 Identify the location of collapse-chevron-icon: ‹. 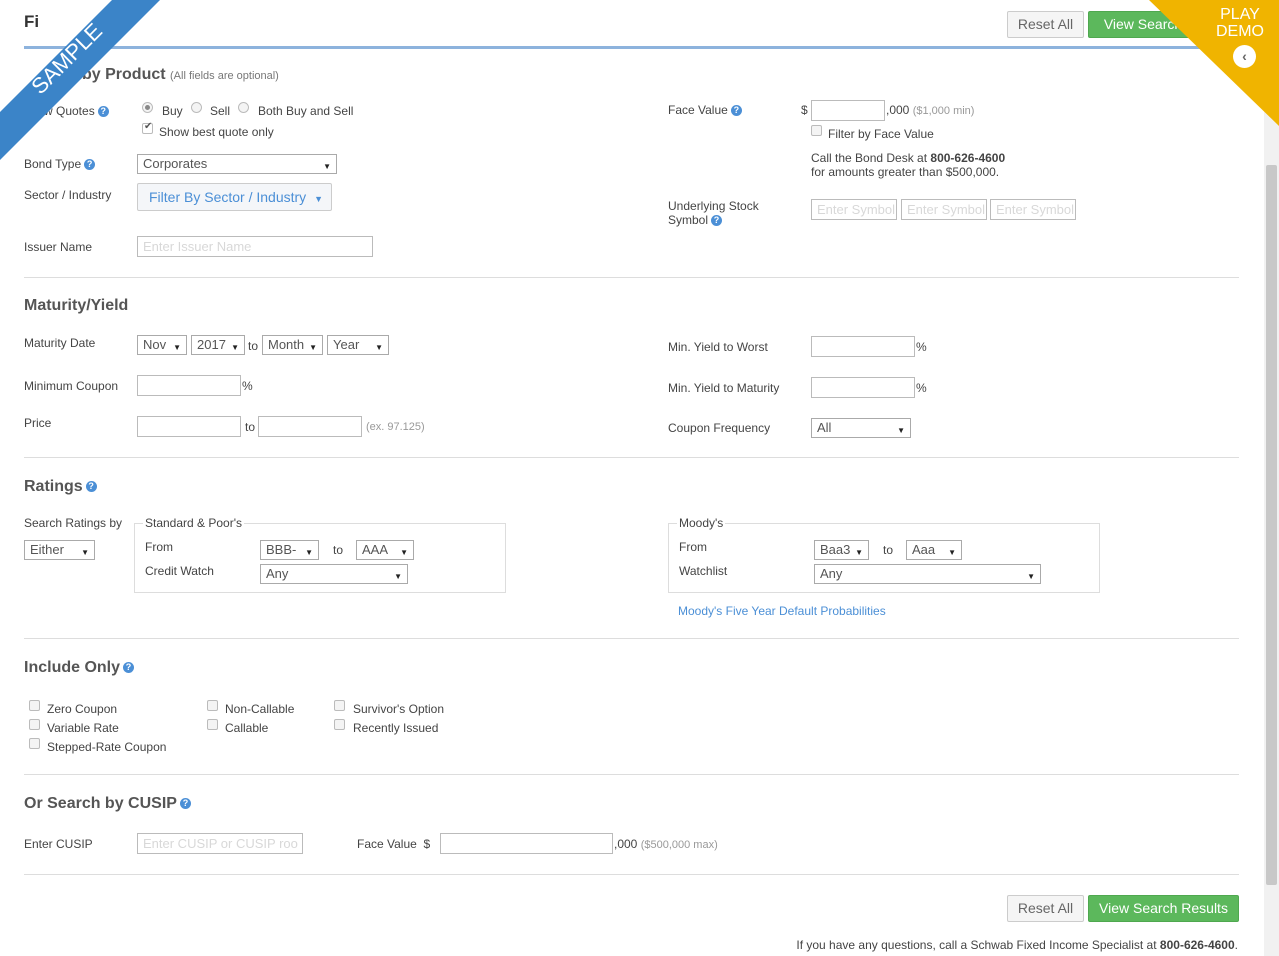
(1244, 56).